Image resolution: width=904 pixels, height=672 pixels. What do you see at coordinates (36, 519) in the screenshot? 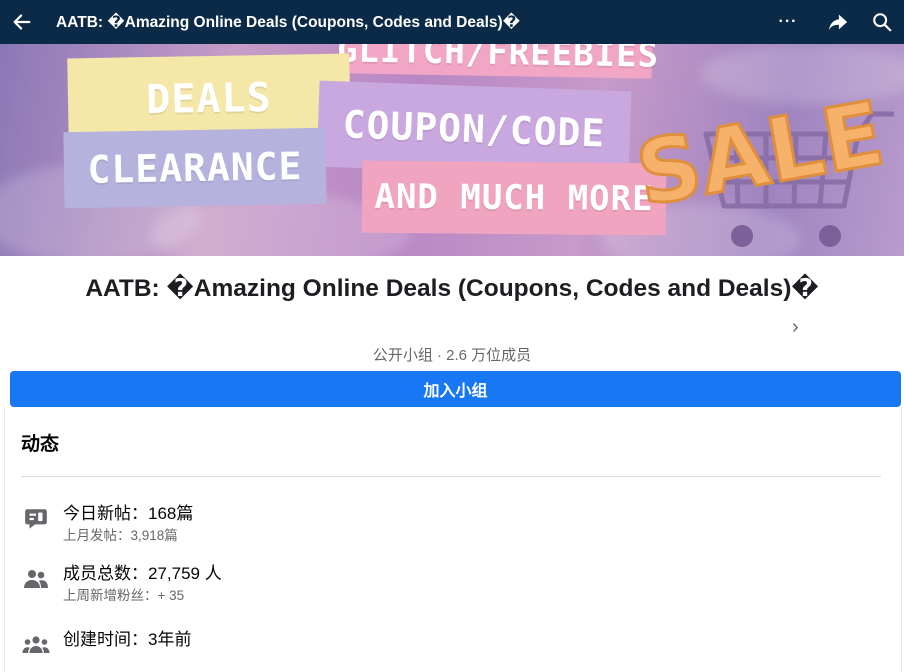
I see `chat-bubble-icon` at bounding box center [36, 519].